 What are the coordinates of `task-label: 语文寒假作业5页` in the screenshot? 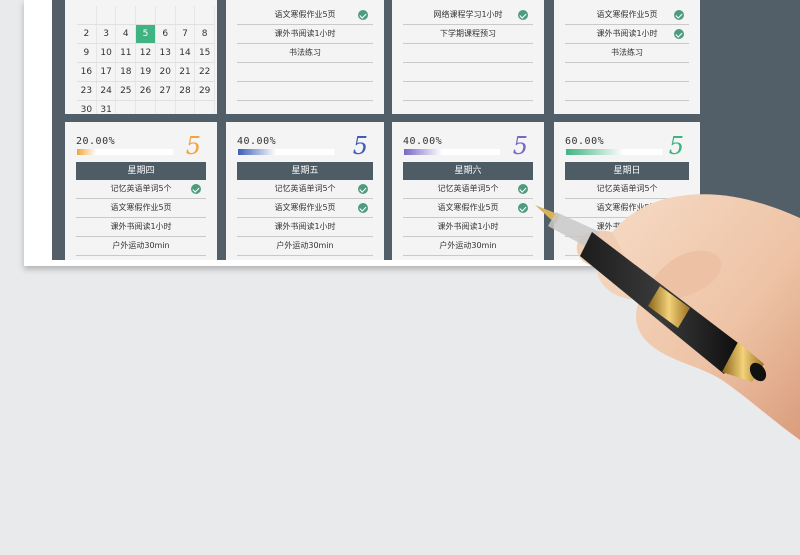 It's located at (305, 207).